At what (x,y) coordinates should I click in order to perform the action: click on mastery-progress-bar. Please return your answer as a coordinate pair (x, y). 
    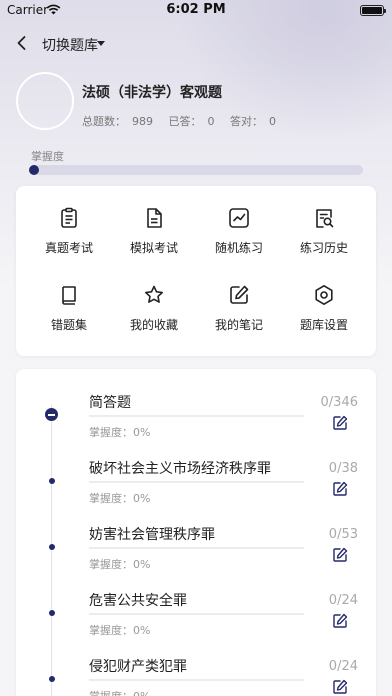
    Looking at the image, I should click on (196, 170).